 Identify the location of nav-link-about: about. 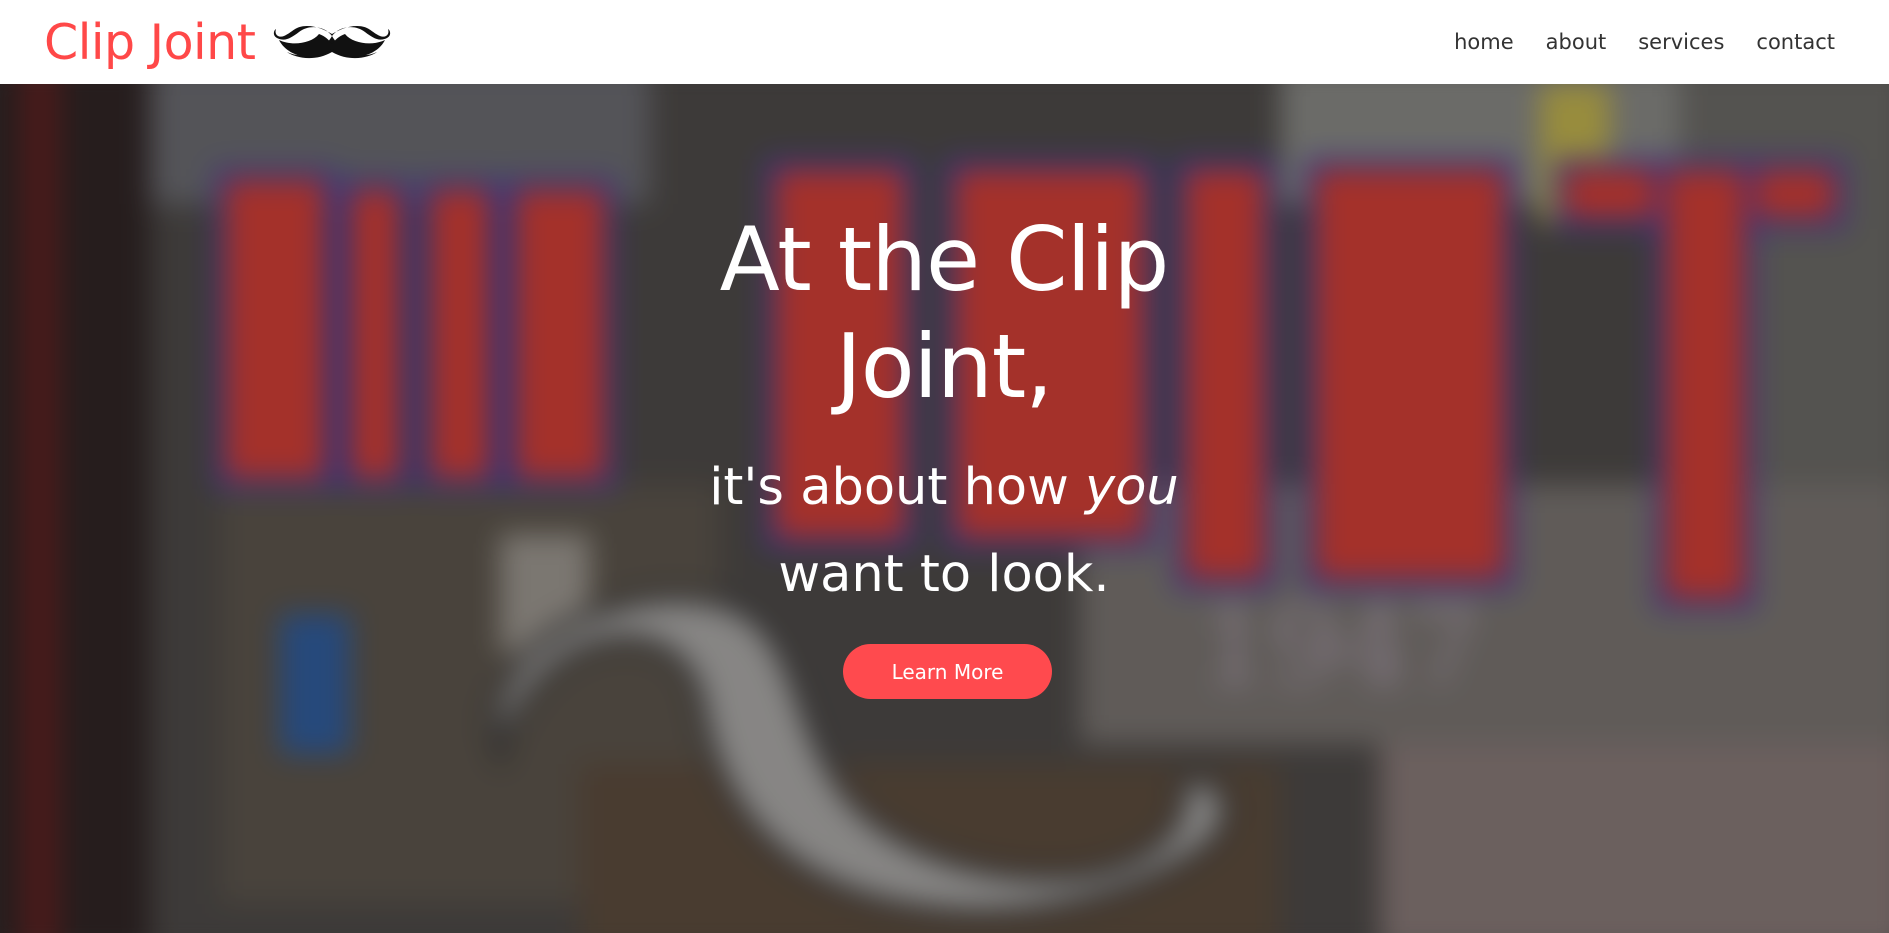
(1576, 42).